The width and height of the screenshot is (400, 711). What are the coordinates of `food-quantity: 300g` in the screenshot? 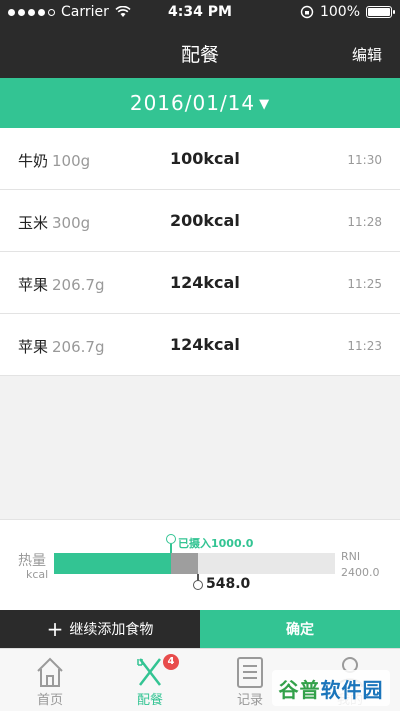 It's located at (71, 223).